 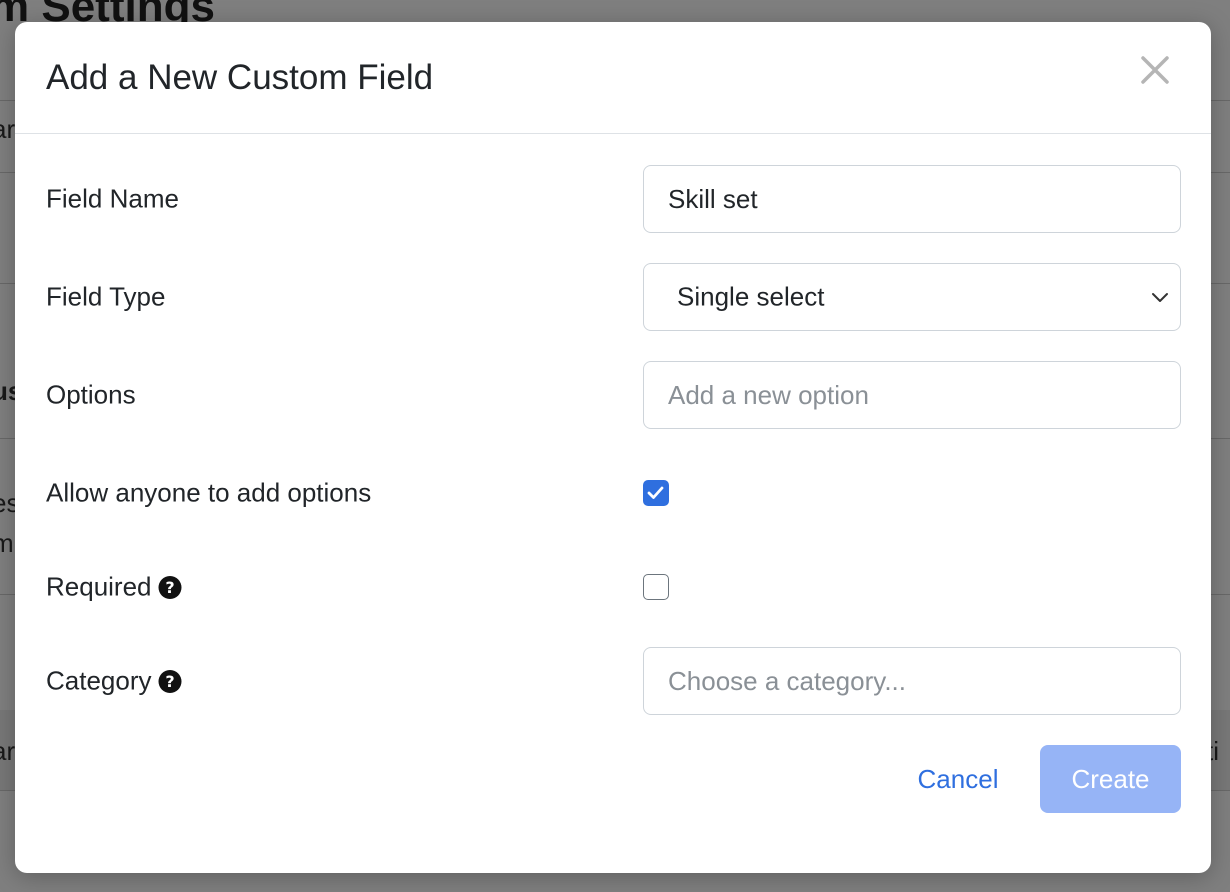 I want to click on field-type-row: Field Type Single select, so click(x=613, y=297).